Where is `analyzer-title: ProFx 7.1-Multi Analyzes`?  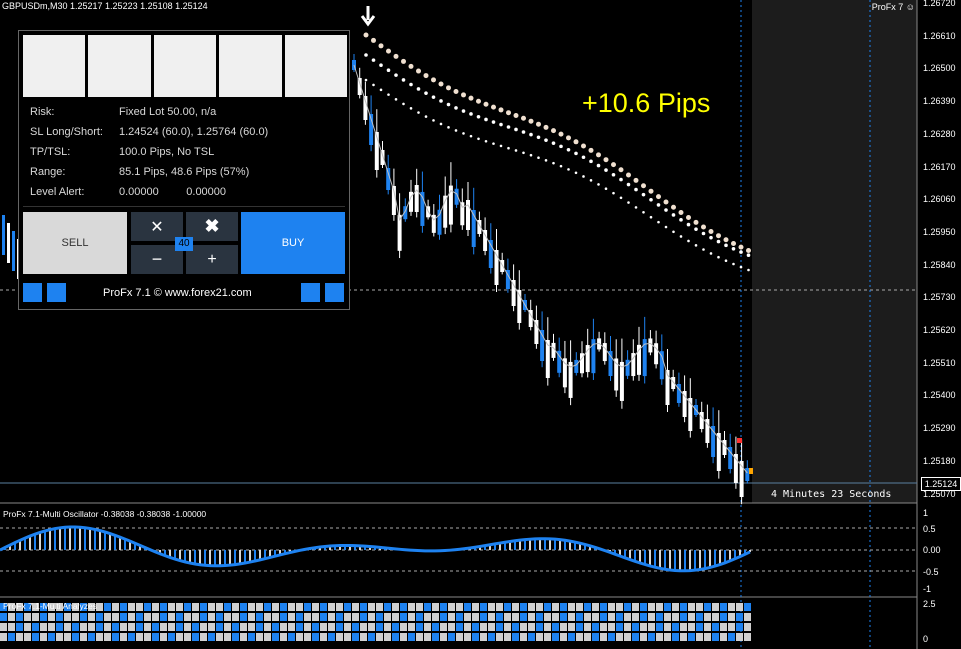 analyzer-title: ProFx 7.1-Multi Analyzes is located at coordinates (50, 606).